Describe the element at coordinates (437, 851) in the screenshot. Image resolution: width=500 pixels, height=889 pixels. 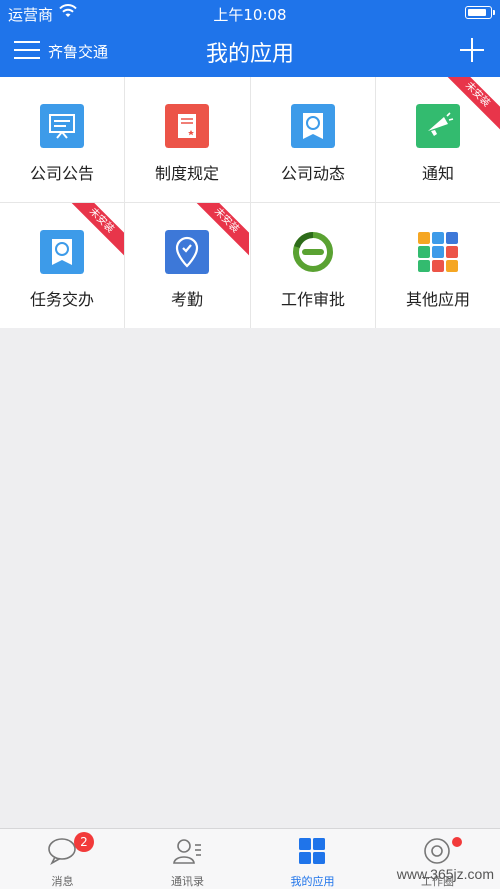
I see `work-circle-icon` at that location.